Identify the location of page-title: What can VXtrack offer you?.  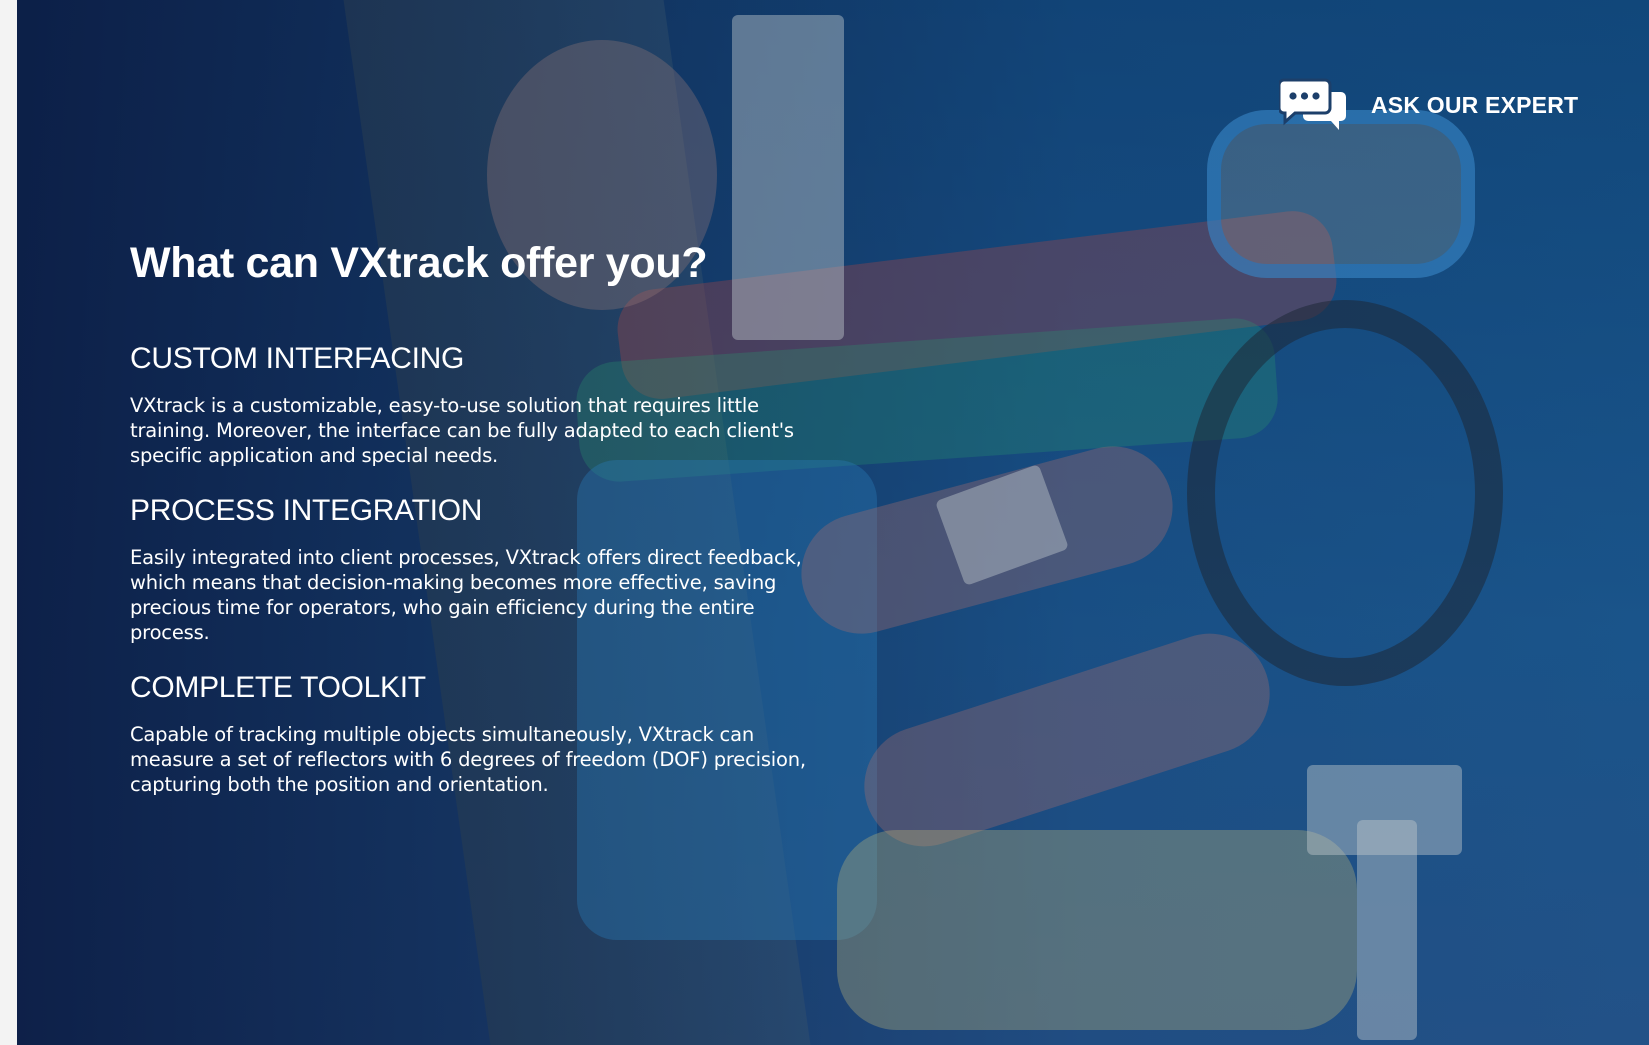
(419, 263).